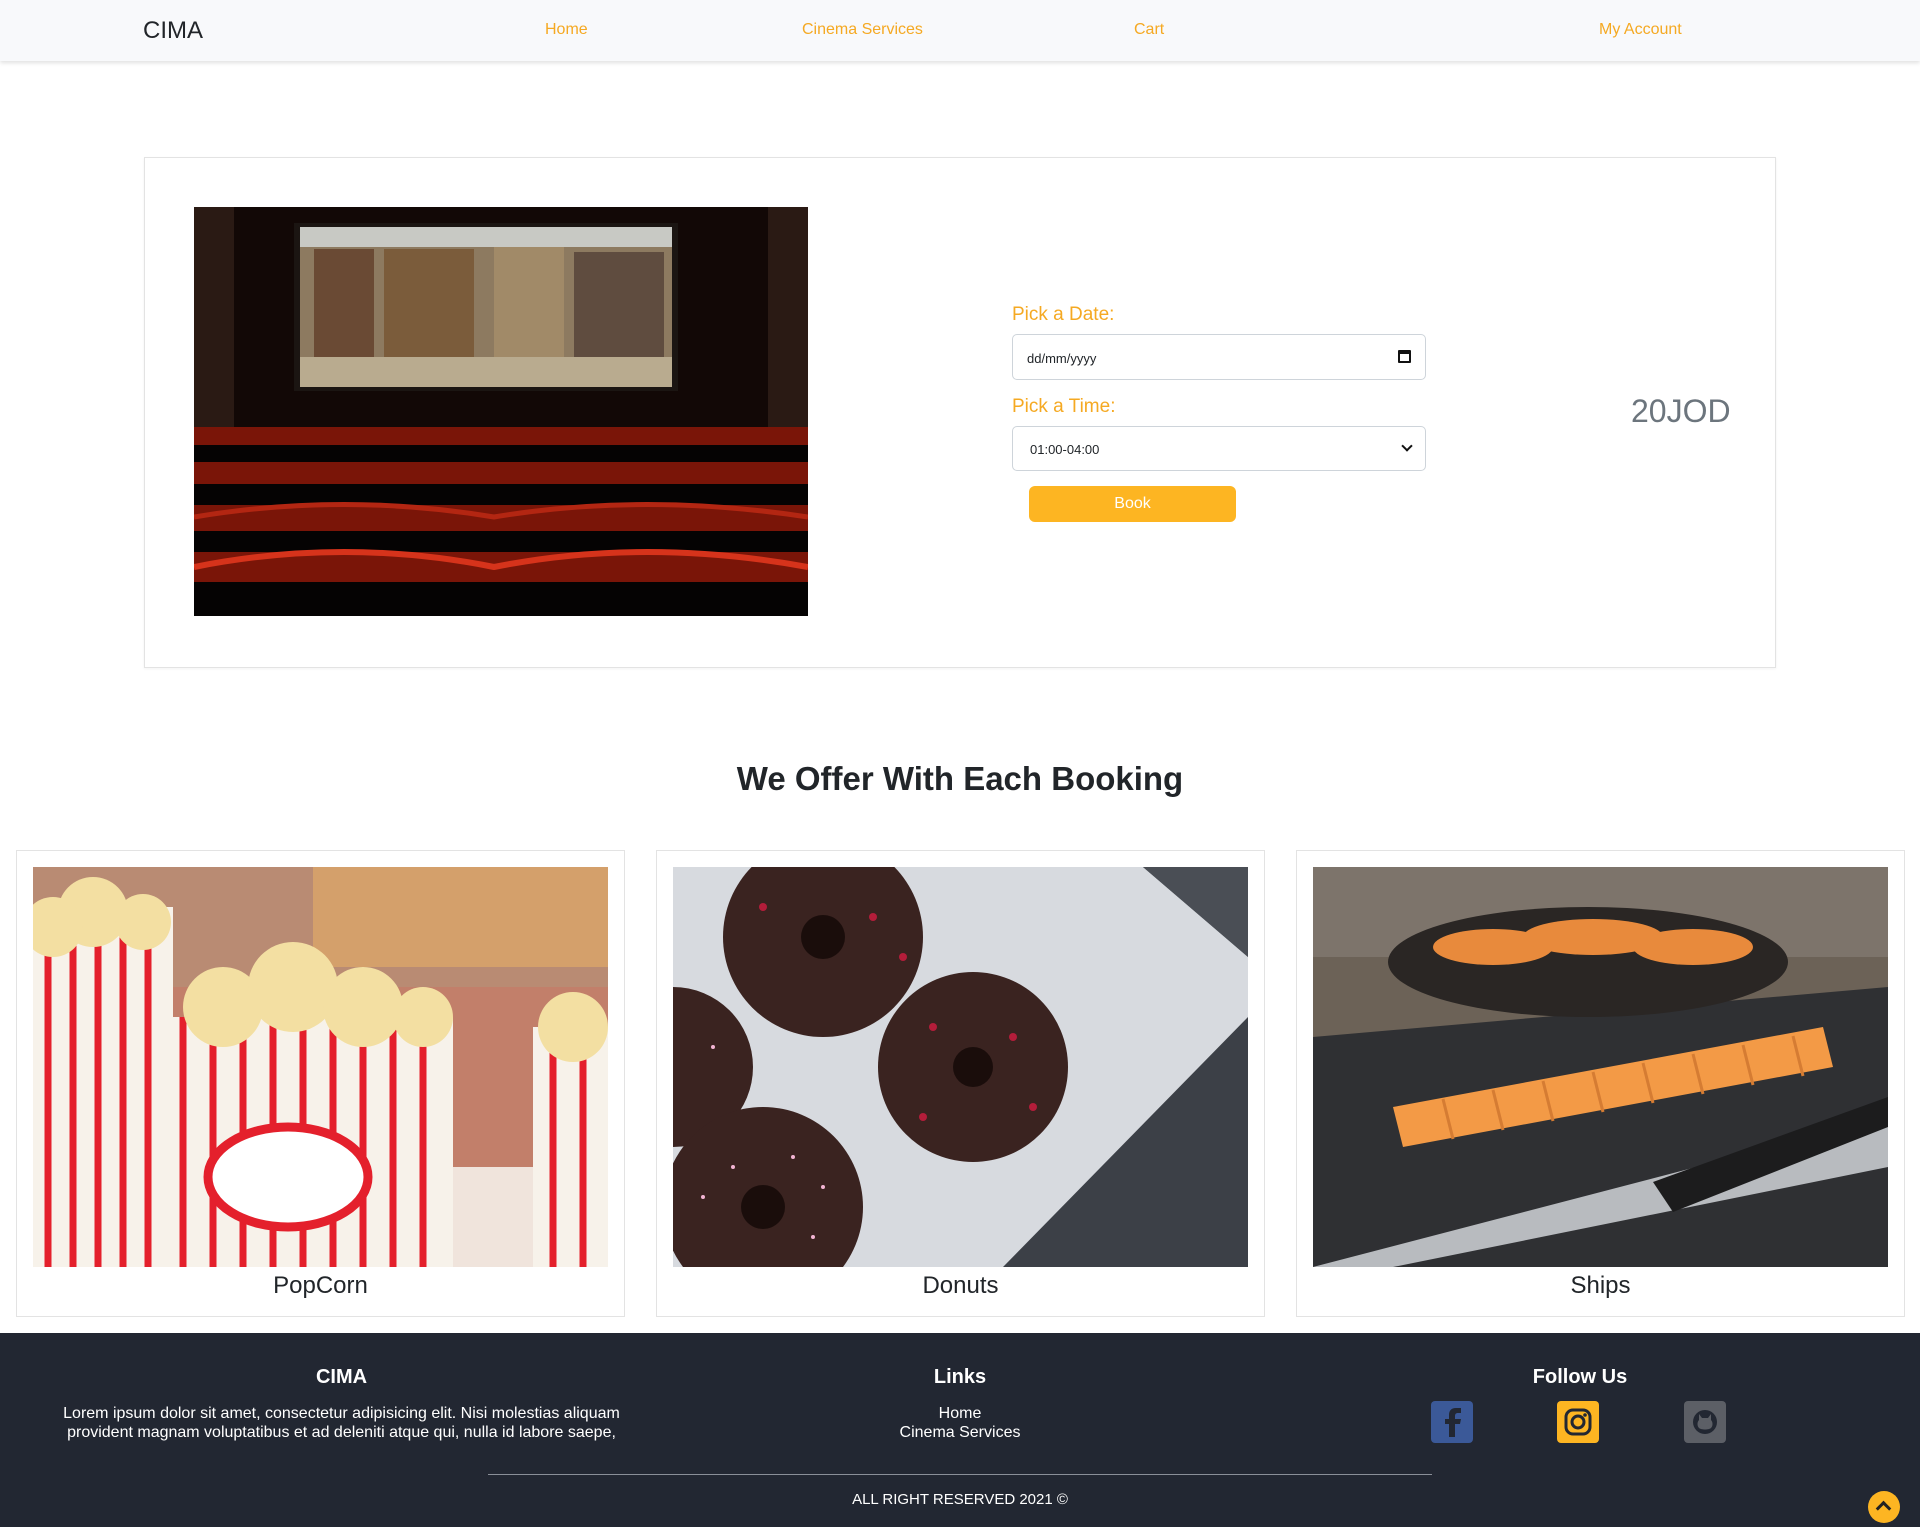  What do you see at coordinates (1640, 30) in the screenshot?
I see `nav-link-my-account: My Account` at bounding box center [1640, 30].